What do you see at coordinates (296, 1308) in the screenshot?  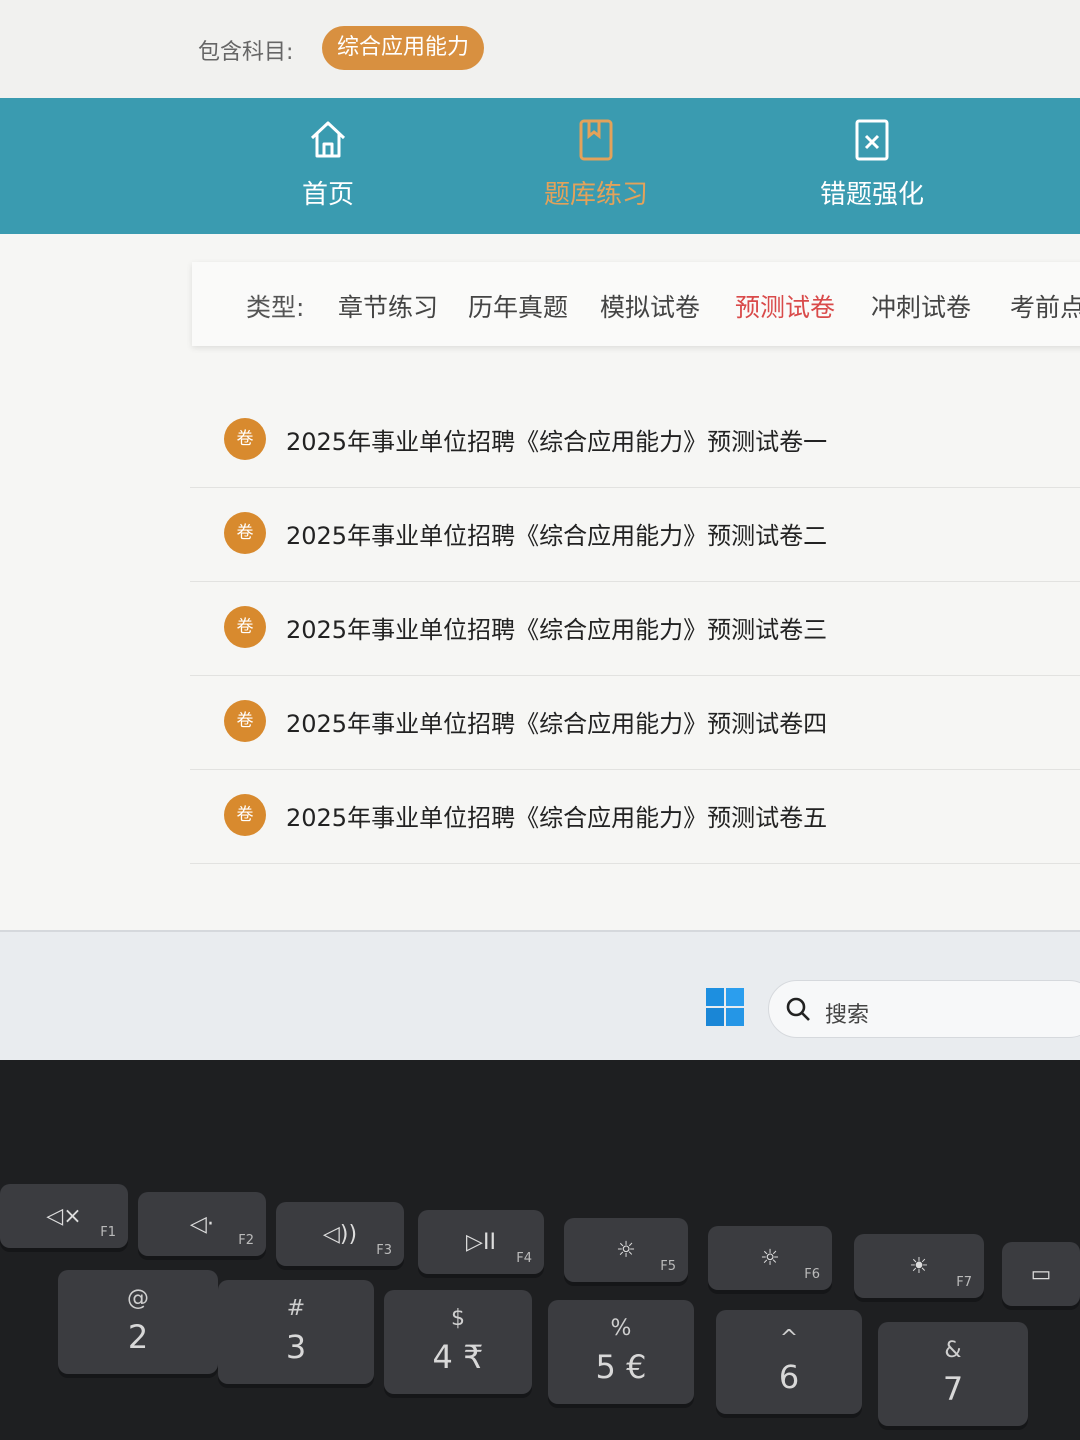 I see `key-shift-symbol: #` at bounding box center [296, 1308].